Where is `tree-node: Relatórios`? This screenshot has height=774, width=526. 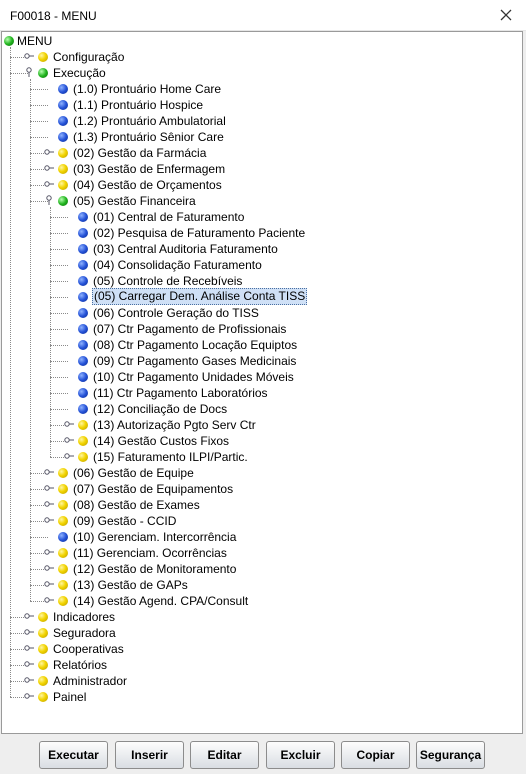 tree-node: Relatórios is located at coordinates (262, 665).